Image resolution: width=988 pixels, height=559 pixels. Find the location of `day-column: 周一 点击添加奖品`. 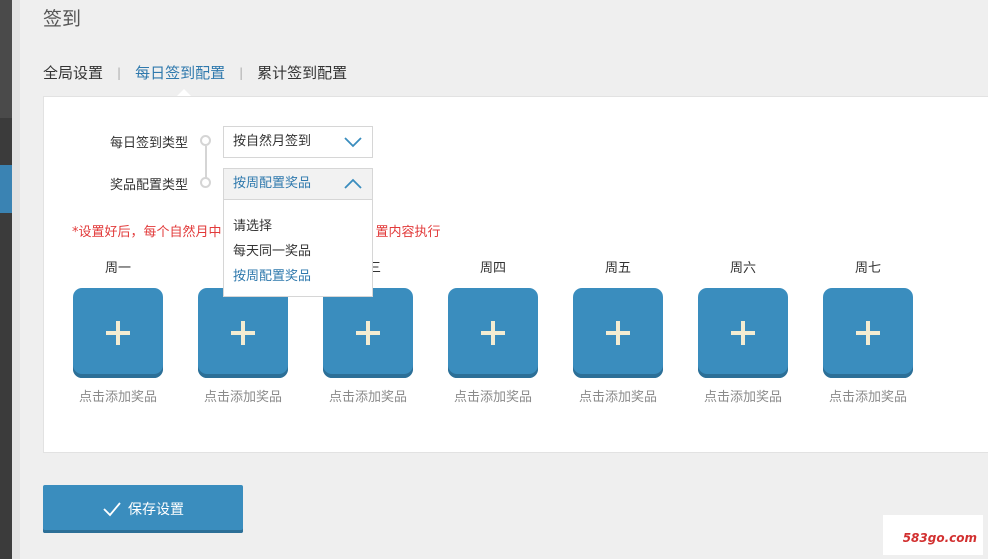

day-column: 周一 点击添加奖品 is located at coordinates (118, 332).